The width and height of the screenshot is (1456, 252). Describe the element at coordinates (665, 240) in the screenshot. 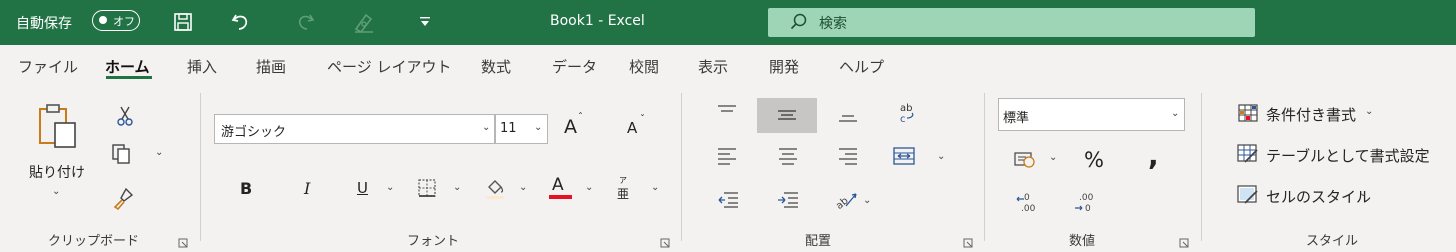

I see `font-launcher-icon` at that location.